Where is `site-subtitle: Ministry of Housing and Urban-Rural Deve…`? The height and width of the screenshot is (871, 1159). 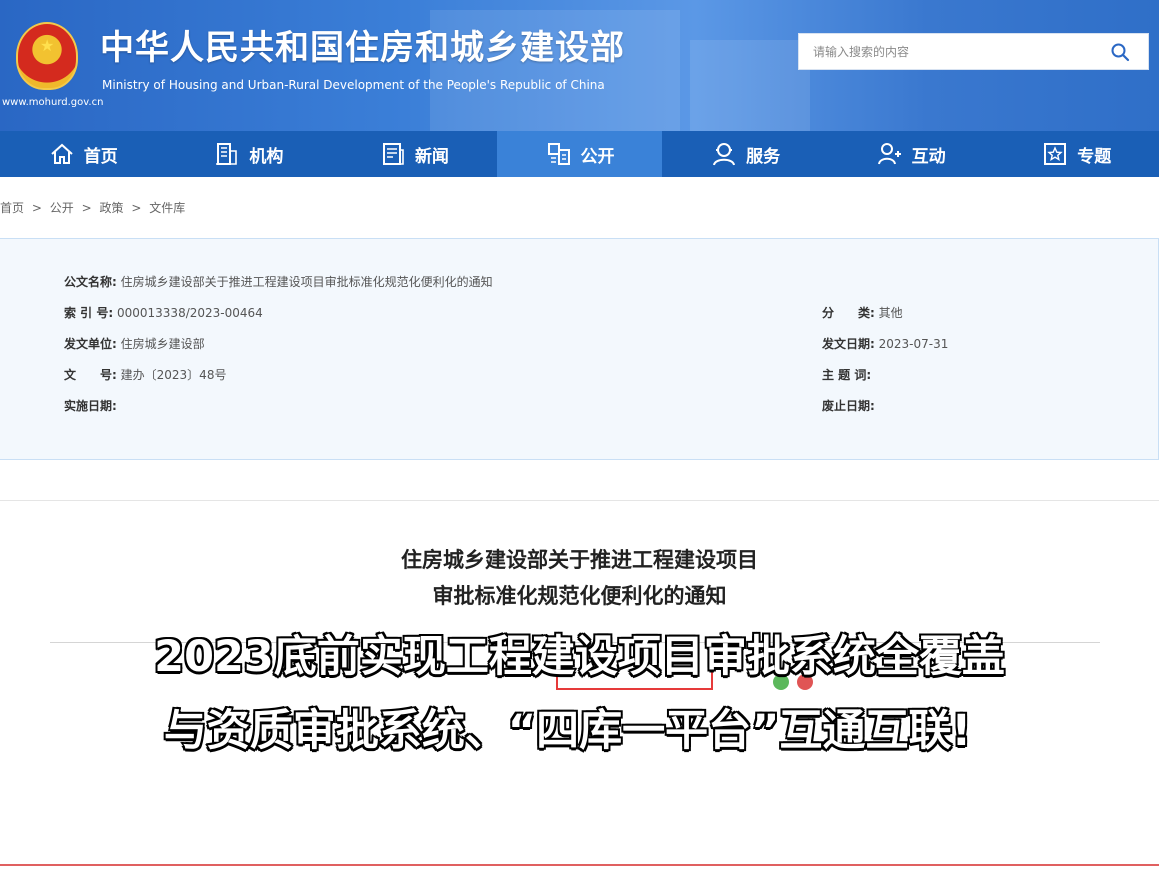
site-subtitle: Ministry of Housing and Urban-Rural Deve… is located at coordinates (353, 85).